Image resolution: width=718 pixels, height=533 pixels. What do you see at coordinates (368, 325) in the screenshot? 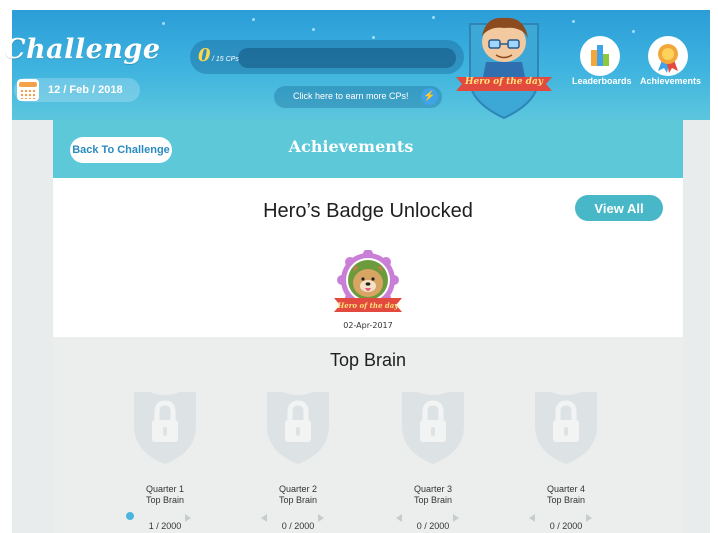
I see `badge-date: 02-Apr-2017` at bounding box center [368, 325].